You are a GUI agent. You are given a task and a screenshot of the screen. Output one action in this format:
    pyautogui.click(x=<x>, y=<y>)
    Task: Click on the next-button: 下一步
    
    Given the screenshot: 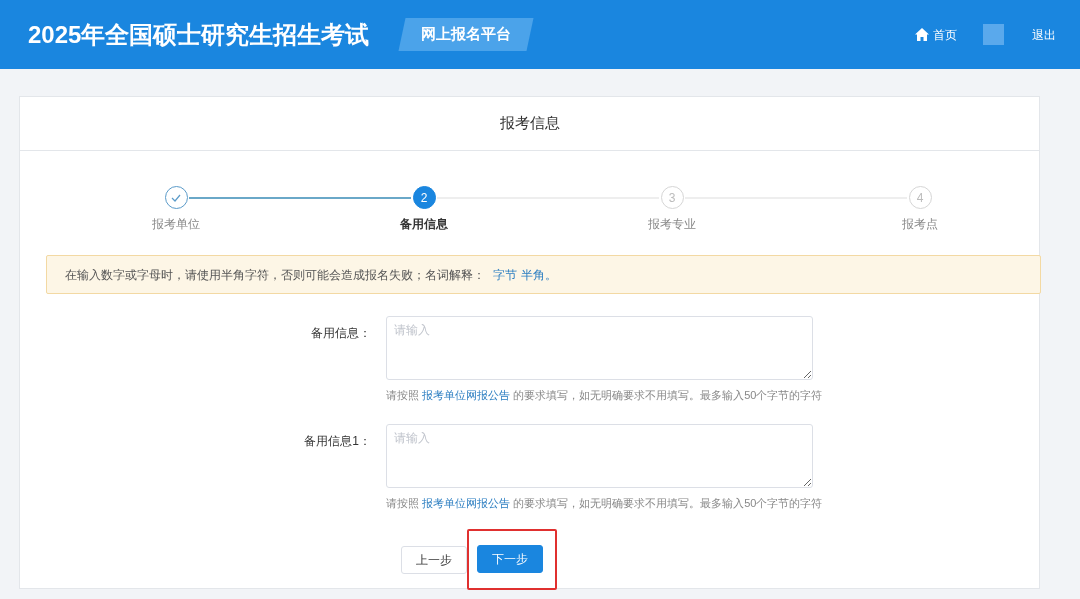 What is the action you would take?
    pyautogui.click(x=510, y=559)
    